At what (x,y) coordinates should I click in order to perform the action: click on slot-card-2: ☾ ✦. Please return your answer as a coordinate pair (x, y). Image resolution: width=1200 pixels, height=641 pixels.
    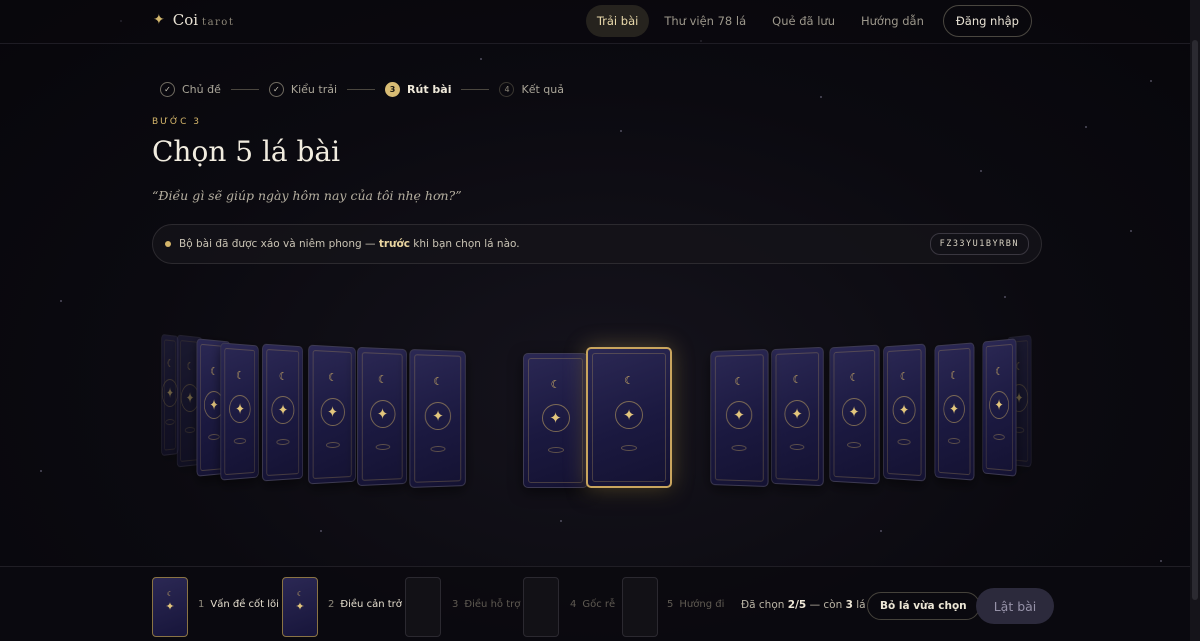
    Looking at the image, I should click on (300, 607).